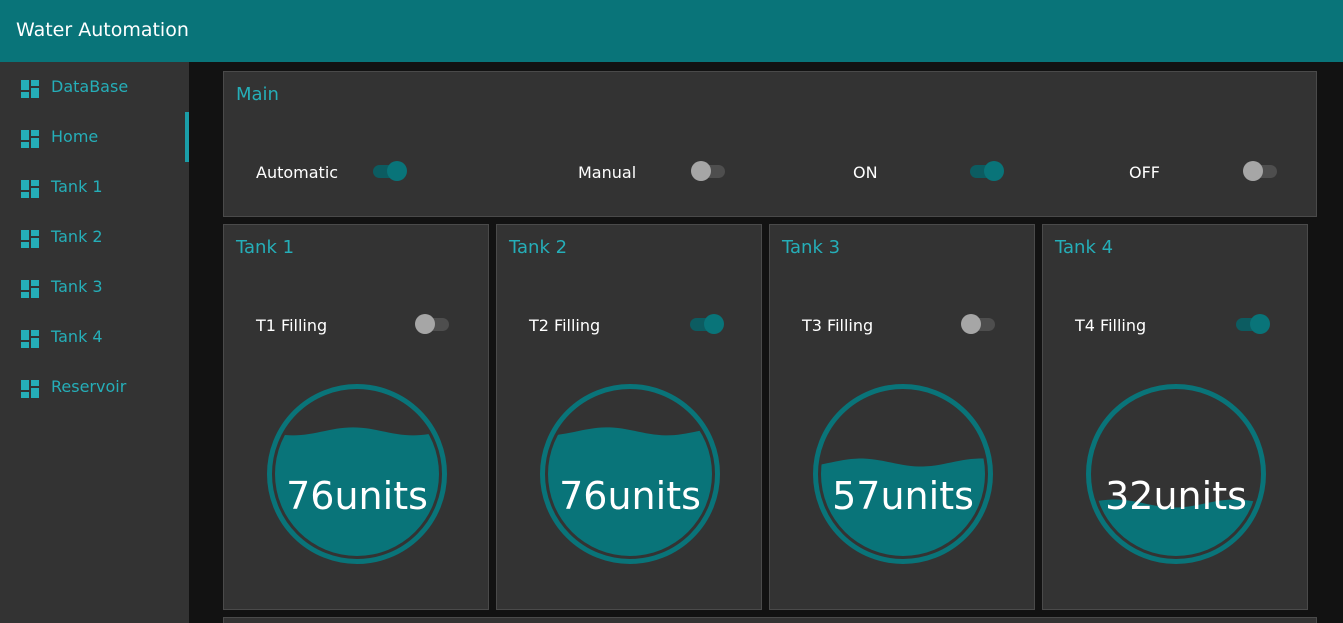 The image size is (1343, 623). I want to click on tank-1-panel: Tank 1 T1 Filling 76units, so click(356, 417).